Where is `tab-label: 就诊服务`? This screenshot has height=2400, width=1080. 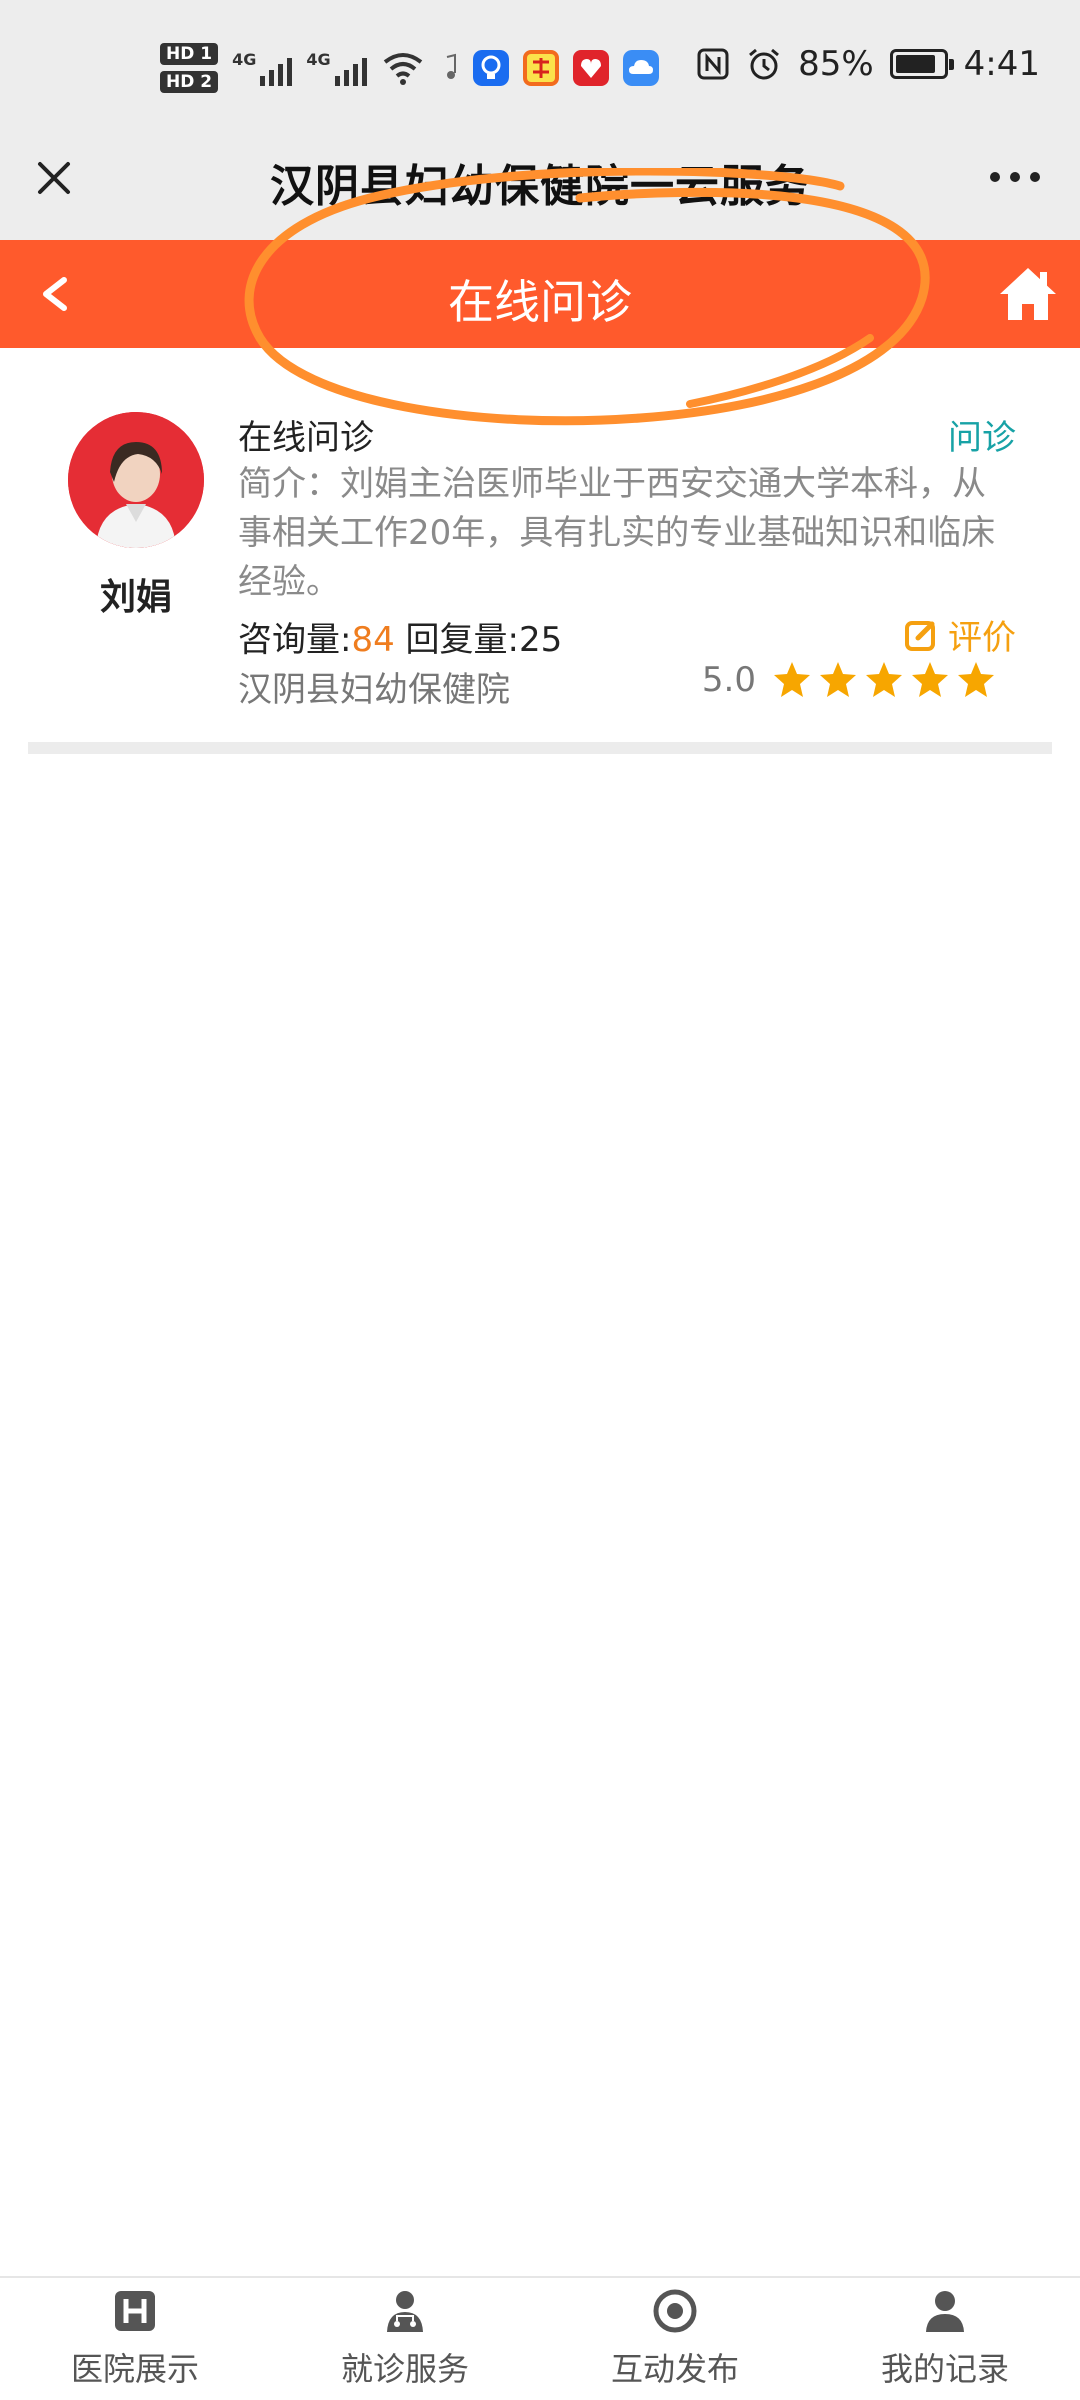
tab-label: 就诊服务 is located at coordinates (404, 2369).